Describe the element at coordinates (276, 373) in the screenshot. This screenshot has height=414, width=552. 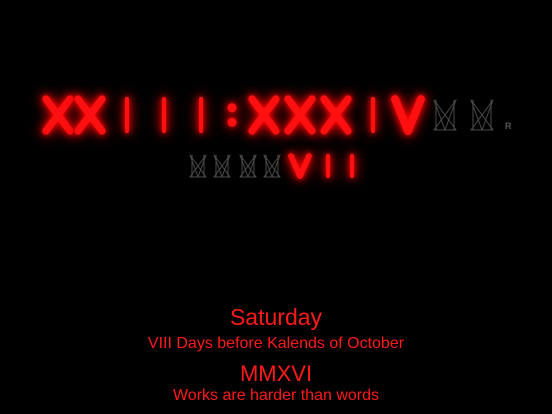
I see `year-label: MMXVI` at that location.